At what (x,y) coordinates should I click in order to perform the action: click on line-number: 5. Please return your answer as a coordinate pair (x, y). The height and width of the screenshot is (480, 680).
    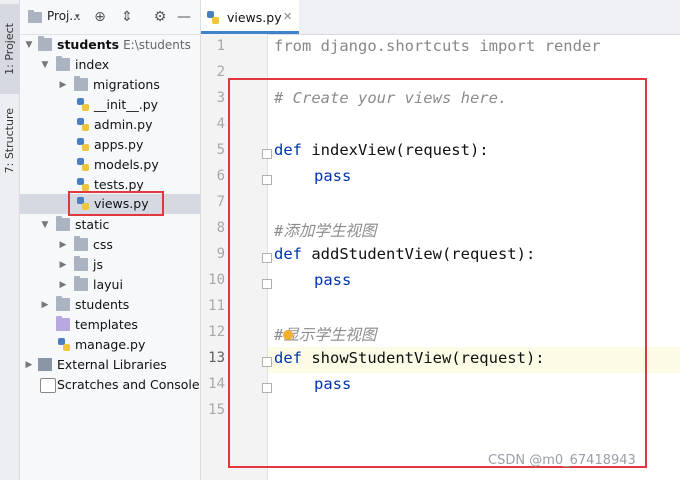
    Looking at the image, I should click on (220, 150).